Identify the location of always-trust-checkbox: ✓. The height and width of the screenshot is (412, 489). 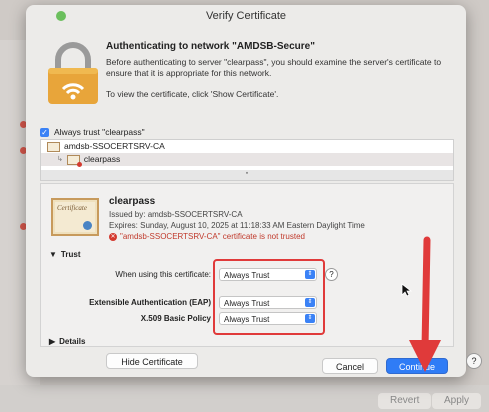
(44, 132).